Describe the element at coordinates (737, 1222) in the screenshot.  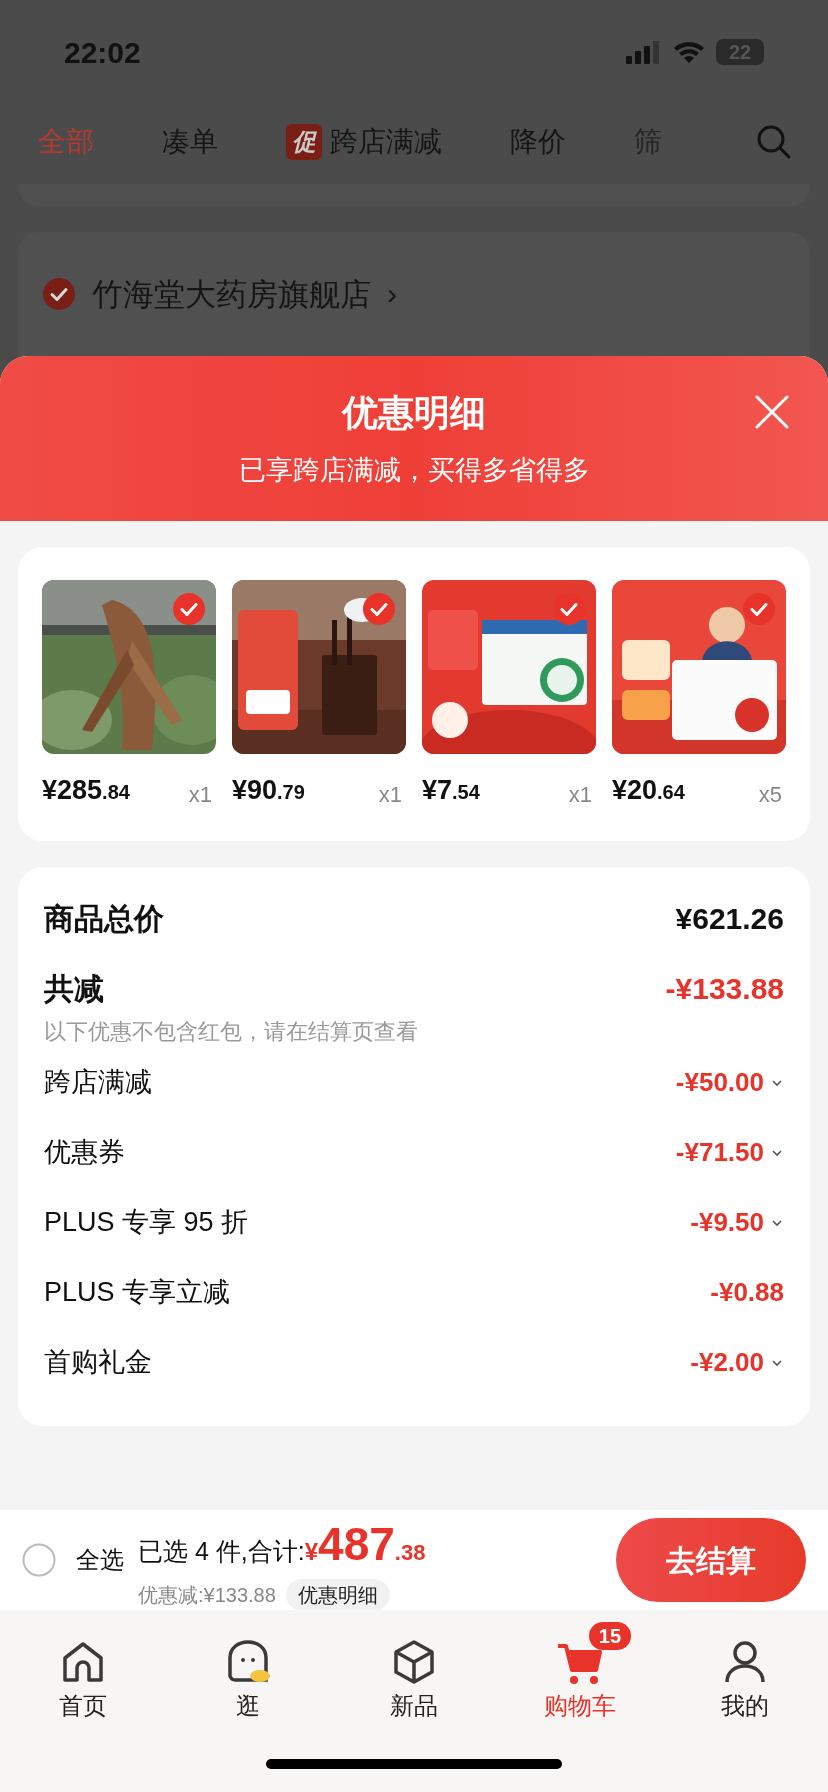
I see `discount-amount: -¥9.50` at that location.